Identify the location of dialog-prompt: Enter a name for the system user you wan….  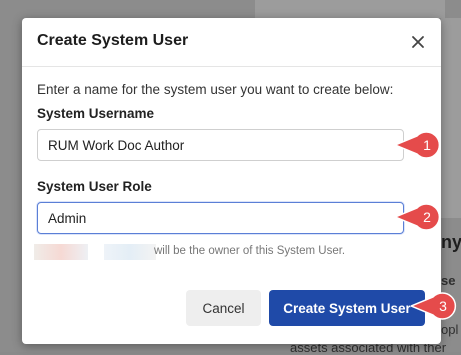
(215, 89).